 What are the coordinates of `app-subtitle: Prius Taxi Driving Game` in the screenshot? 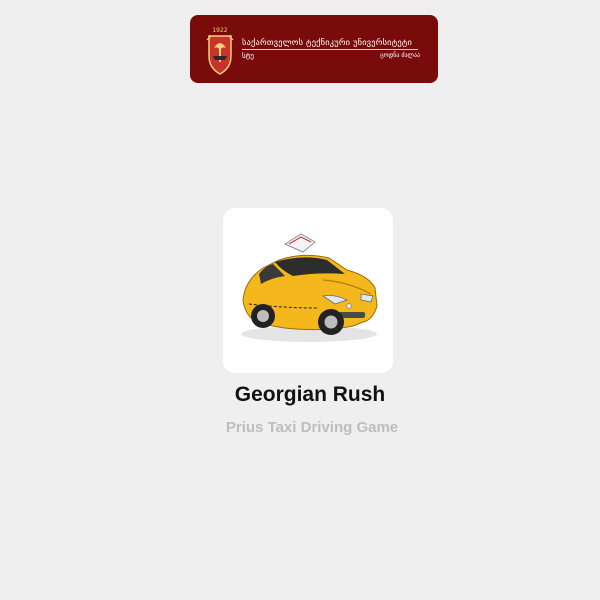 It's located at (312, 427).